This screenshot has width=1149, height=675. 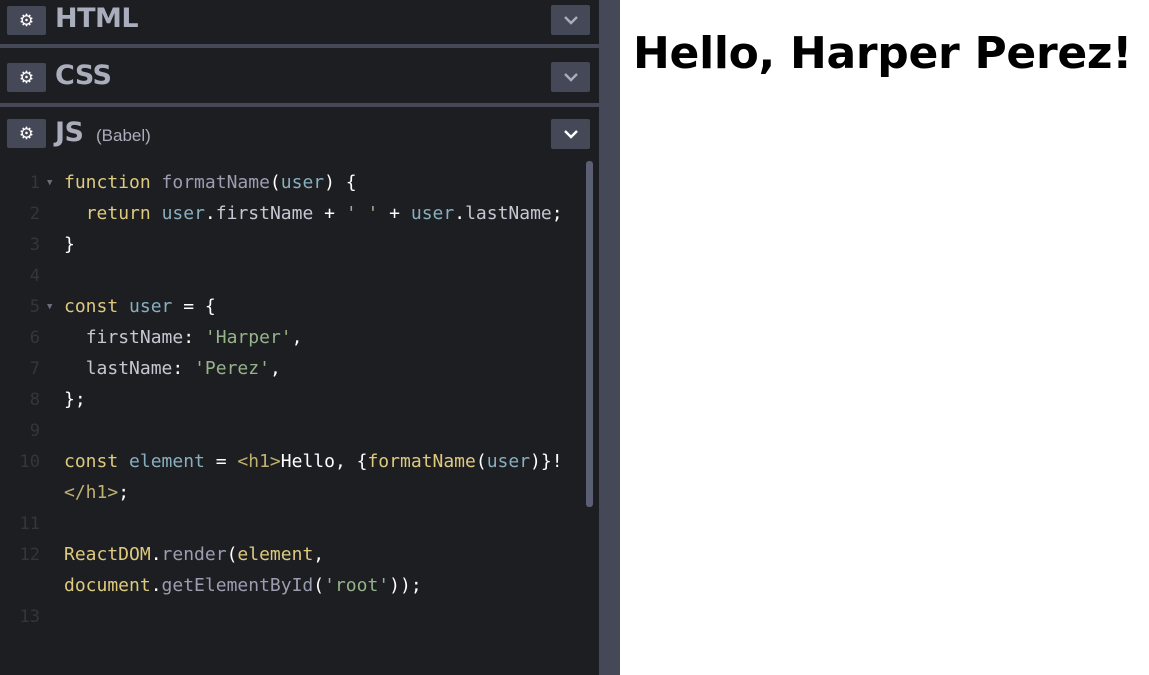 What do you see at coordinates (589, 334) in the screenshot?
I see `code-scrollbar` at bounding box center [589, 334].